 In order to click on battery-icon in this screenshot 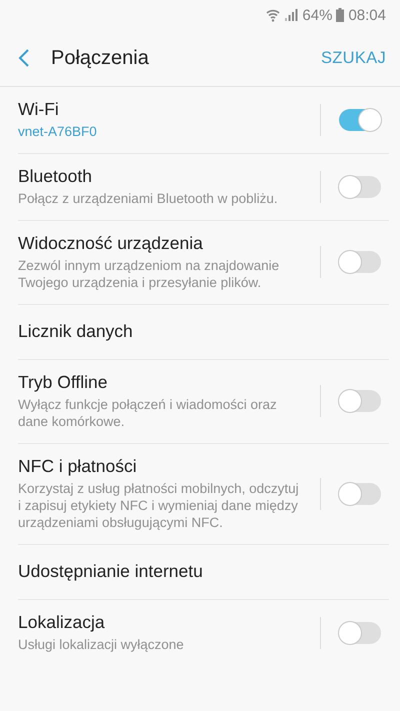, I will do `click(340, 15)`.